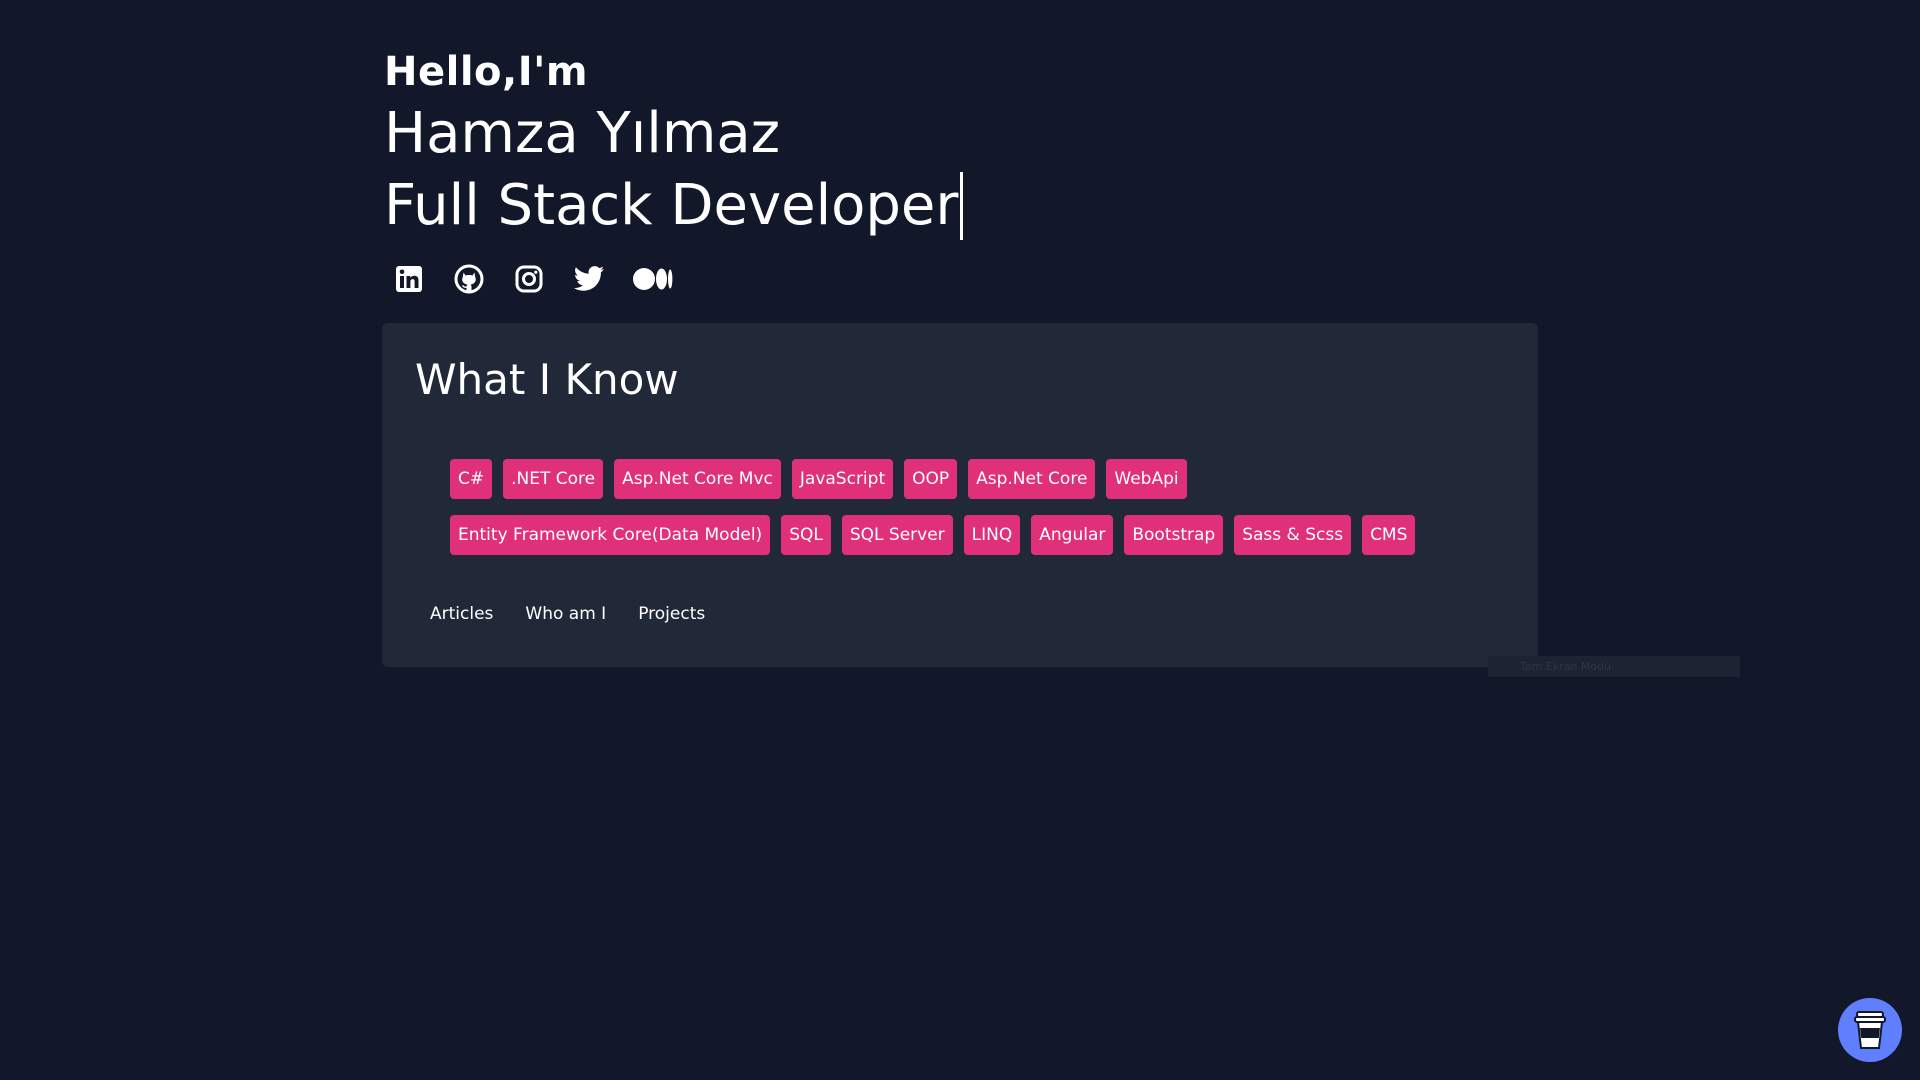 This screenshot has height=1080, width=1920. I want to click on role-line: Full Stack Developer, so click(674, 206).